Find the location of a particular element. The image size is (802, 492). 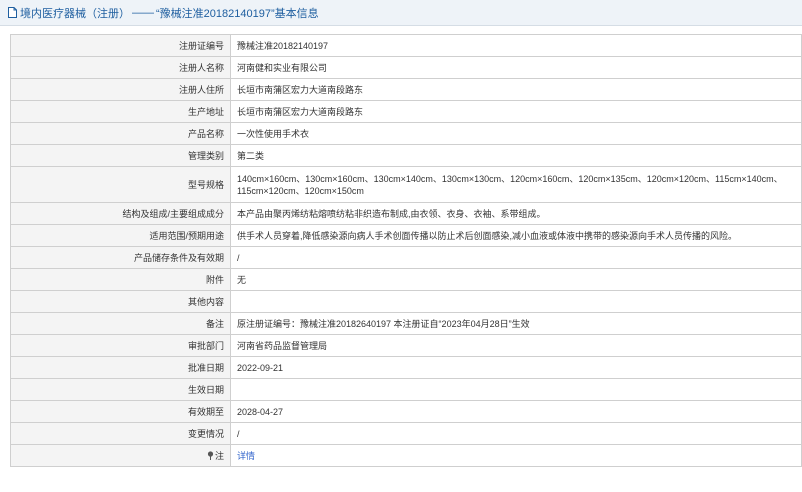

table-row-note: 注 详情 is located at coordinates (406, 455).